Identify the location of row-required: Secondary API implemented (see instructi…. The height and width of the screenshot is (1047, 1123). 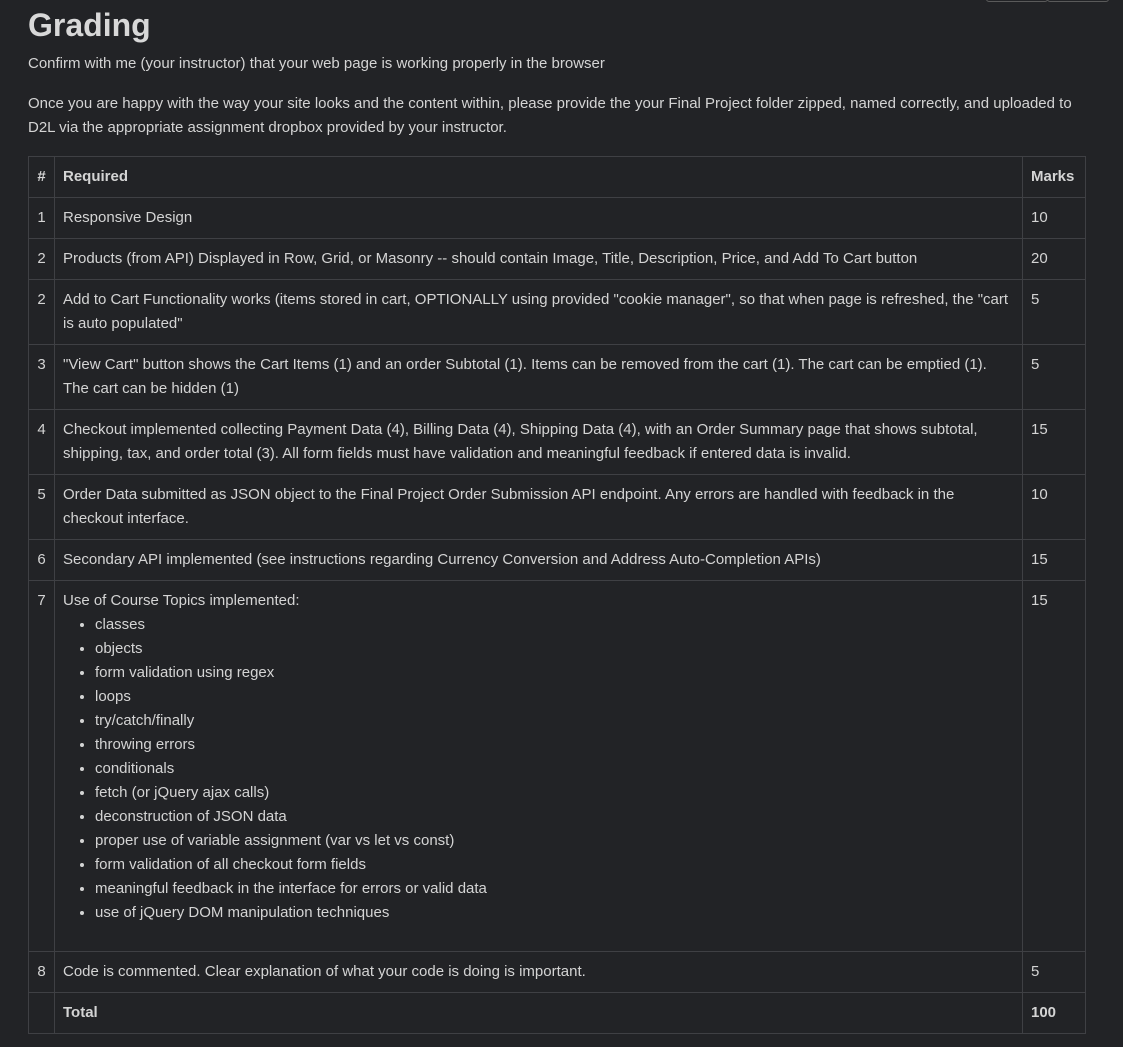
(538, 560).